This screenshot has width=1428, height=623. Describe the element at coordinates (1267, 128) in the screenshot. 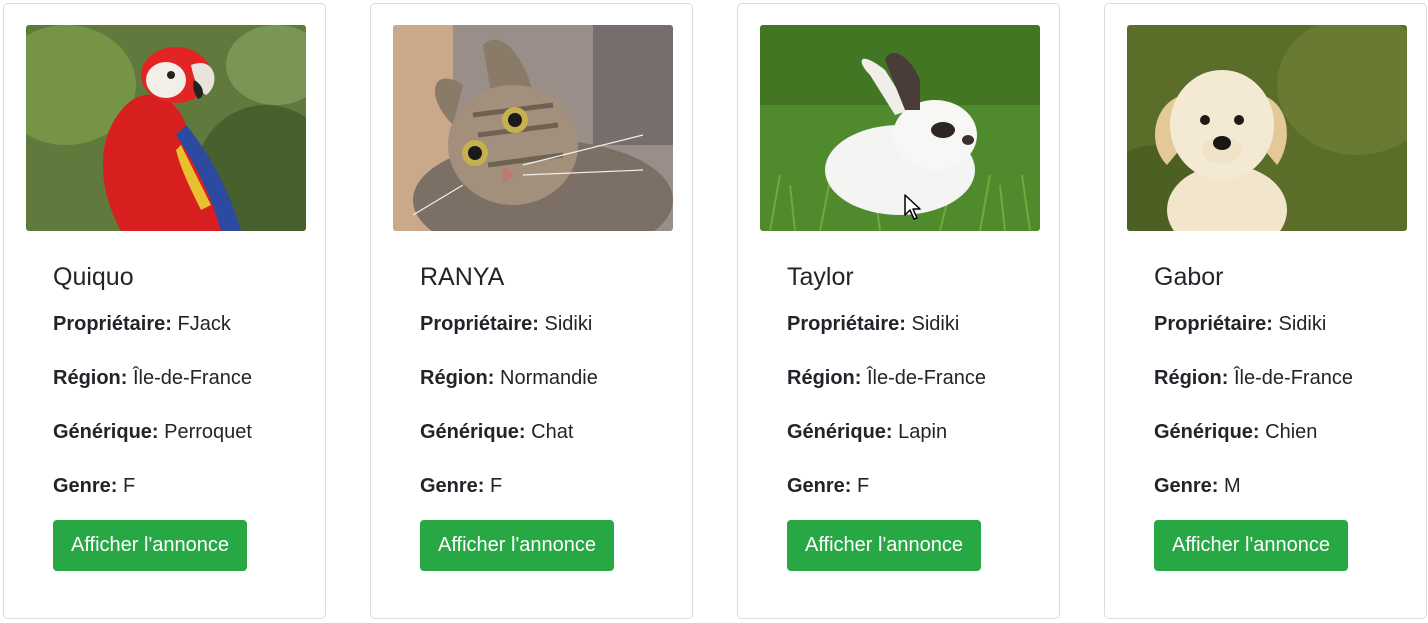

I see `dog-photo` at that location.